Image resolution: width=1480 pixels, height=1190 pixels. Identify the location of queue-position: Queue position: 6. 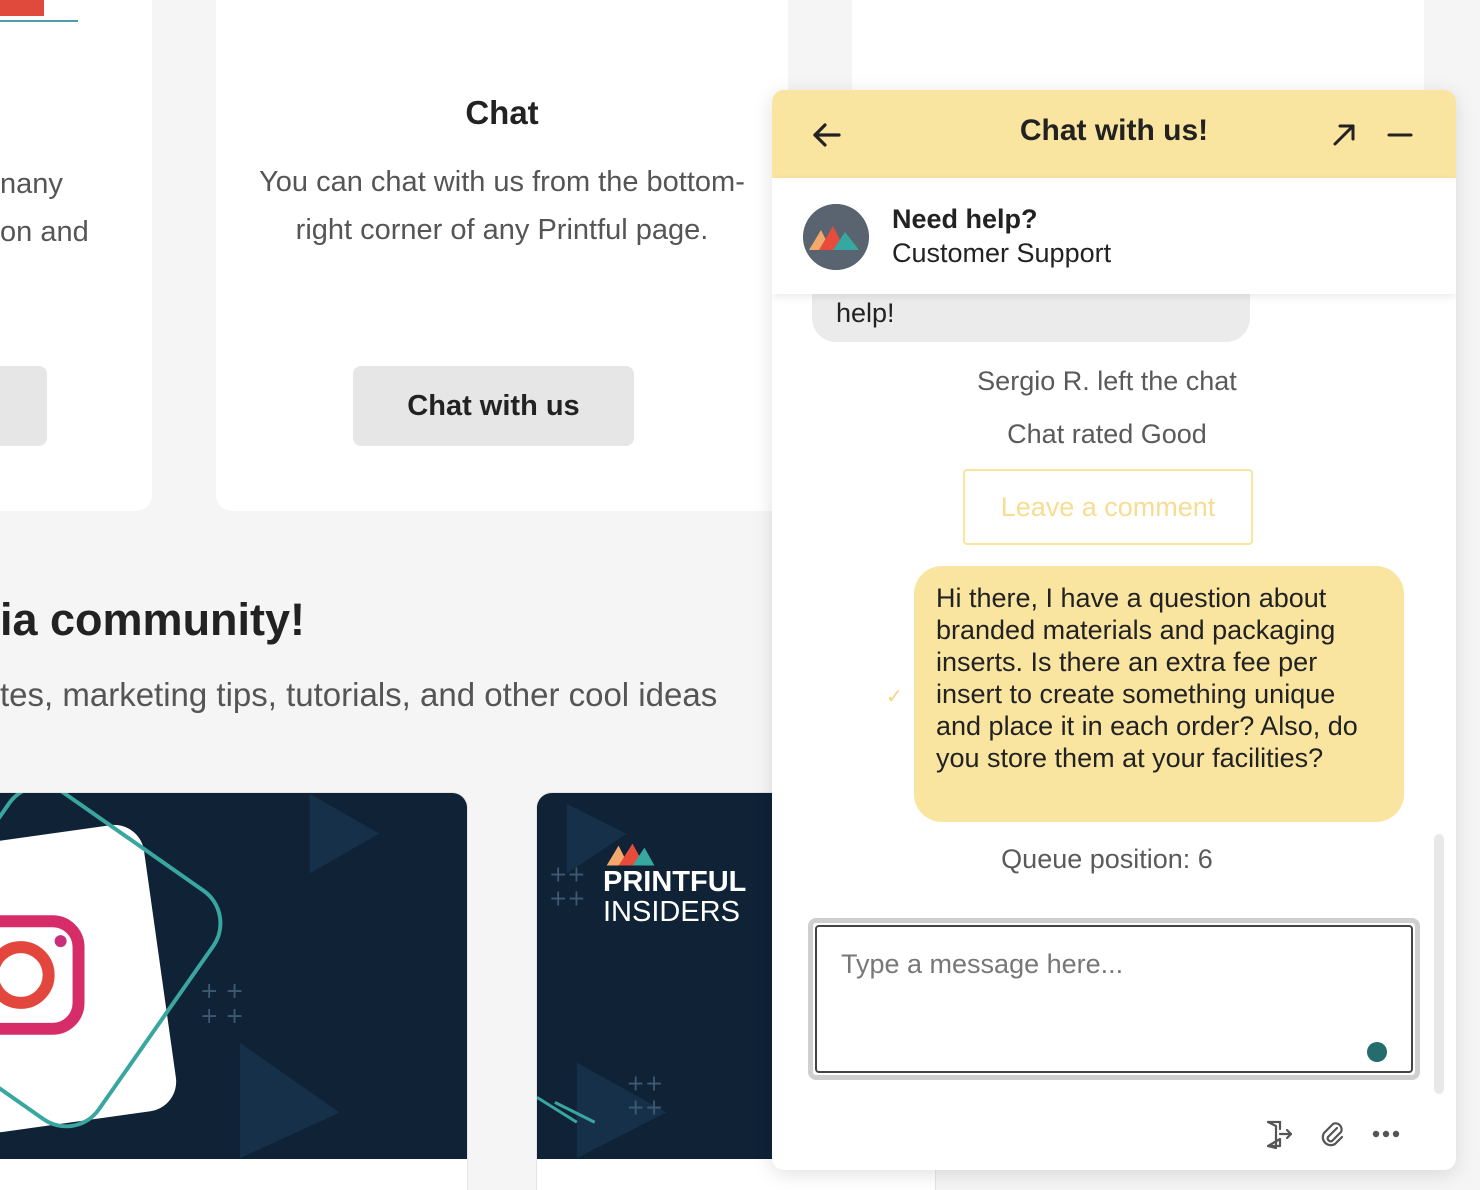
(1107, 859).